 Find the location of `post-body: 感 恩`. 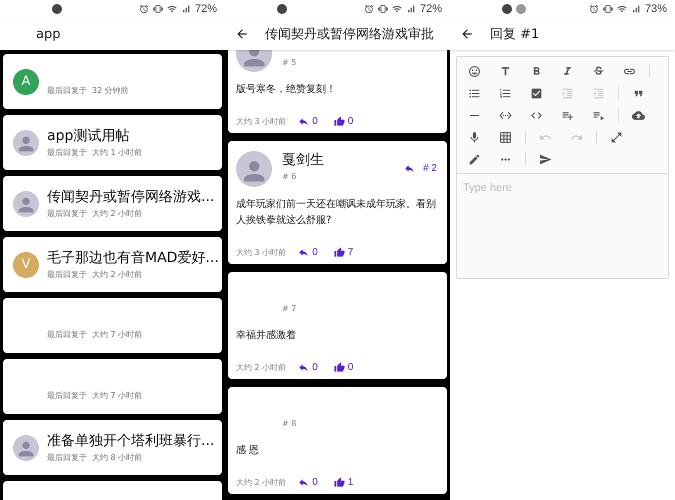

post-body: 感 恩 is located at coordinates (248, 451).